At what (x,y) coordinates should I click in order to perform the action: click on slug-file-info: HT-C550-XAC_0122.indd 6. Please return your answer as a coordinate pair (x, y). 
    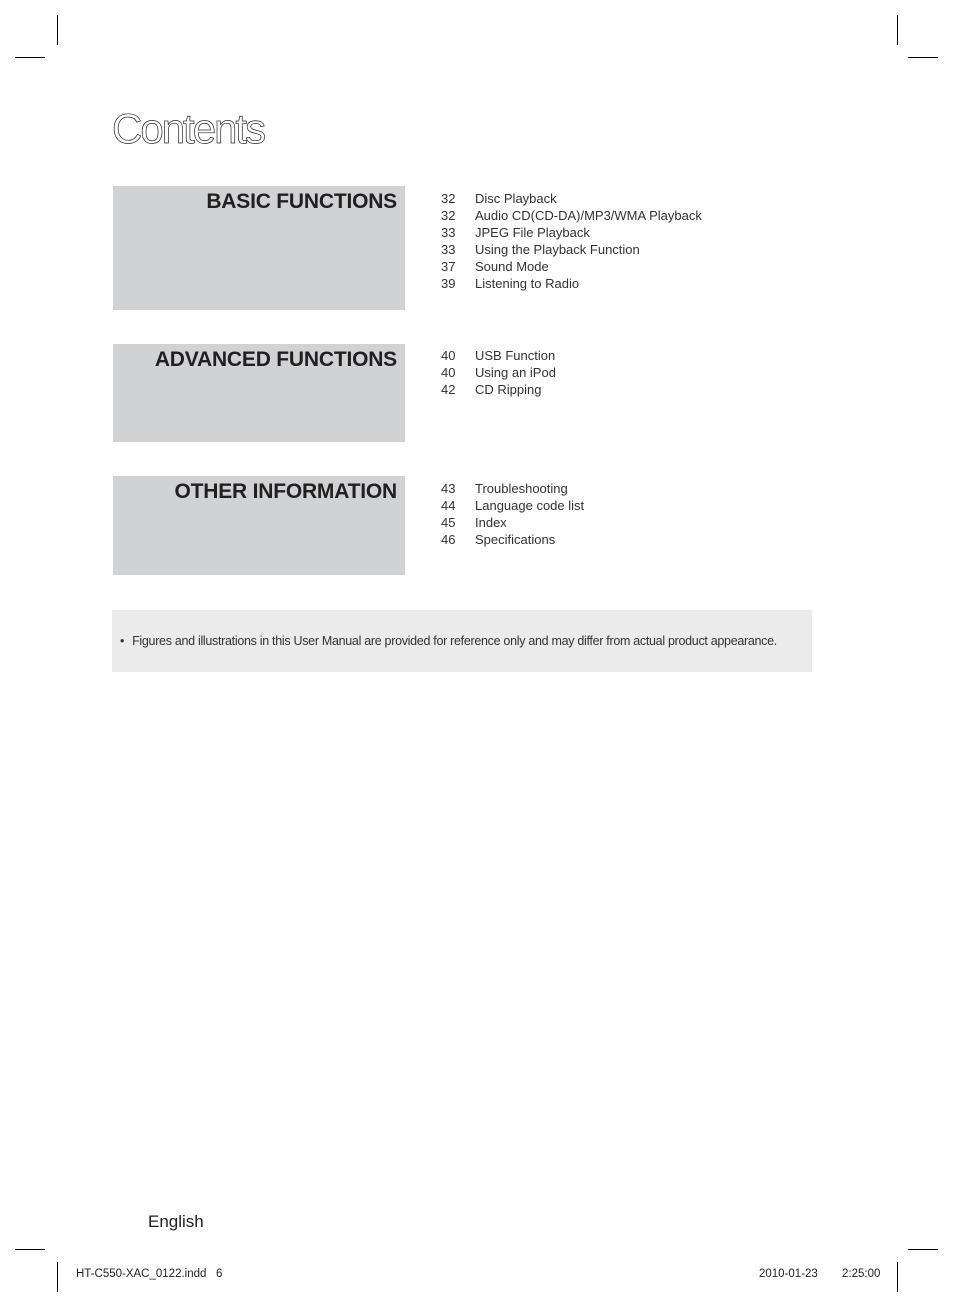
    Looking at the image, I should click on (149, 1274).